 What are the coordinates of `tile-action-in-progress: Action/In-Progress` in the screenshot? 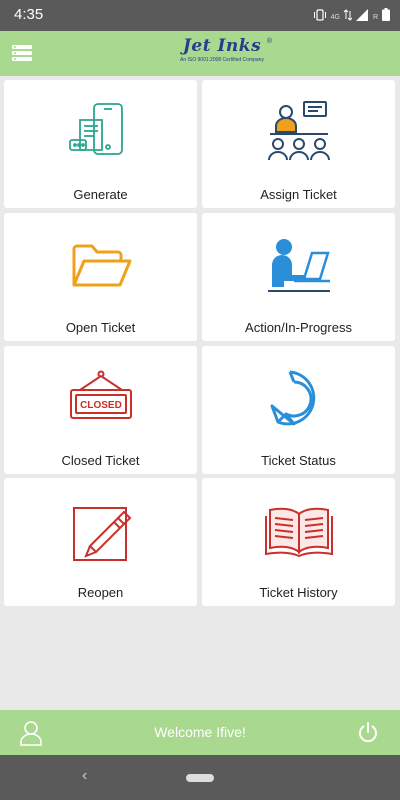 It's located at (298, 277).